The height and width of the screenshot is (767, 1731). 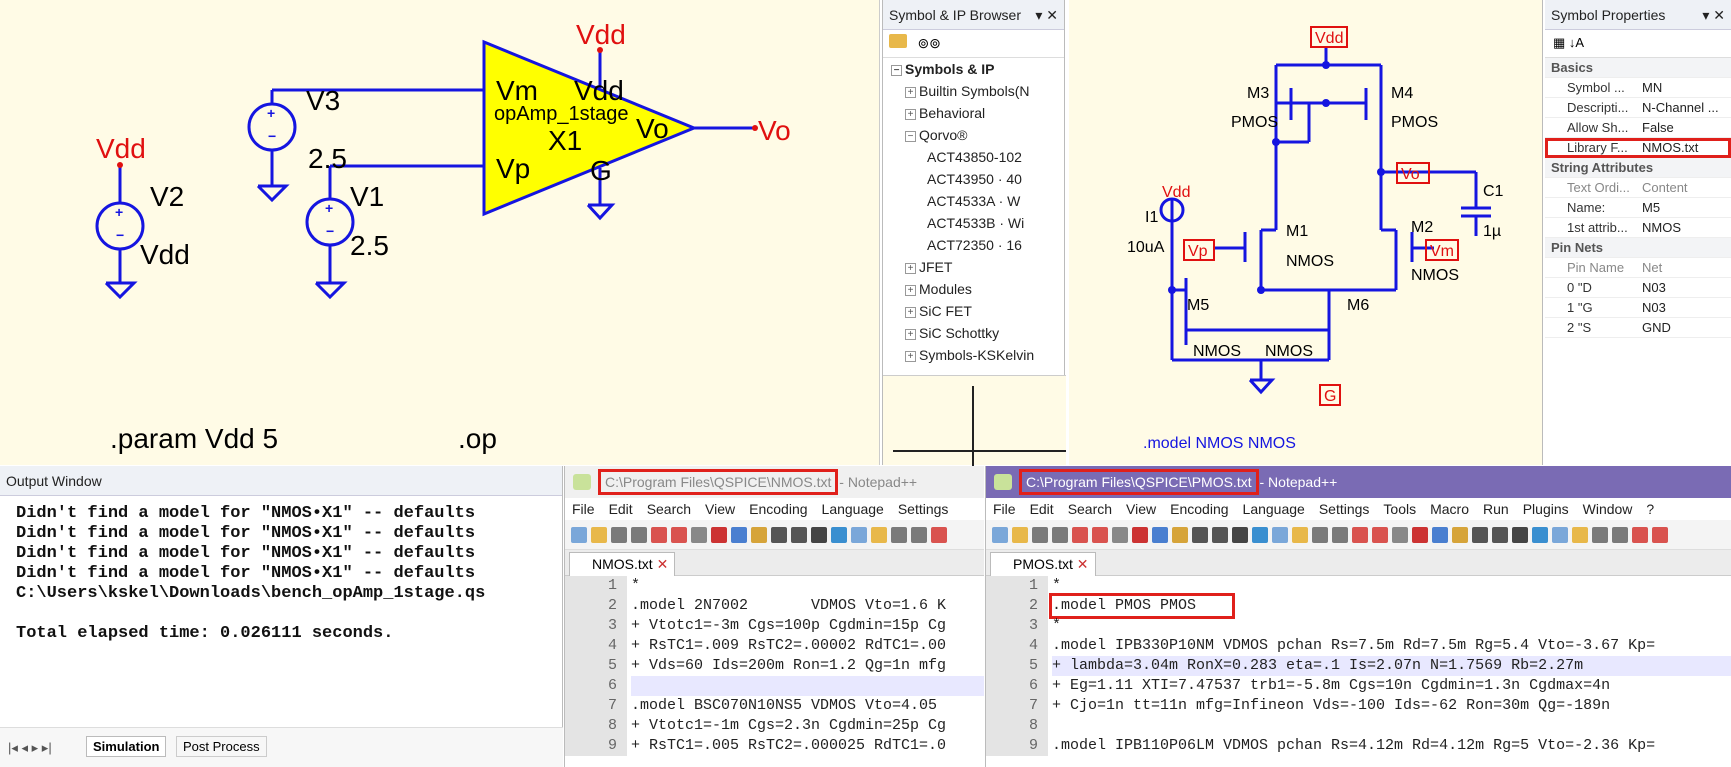 What do you see at coordinates (1638, 68) in the screenshot?
I see `category-basics: Basics` at bounding box center [1638, 68].